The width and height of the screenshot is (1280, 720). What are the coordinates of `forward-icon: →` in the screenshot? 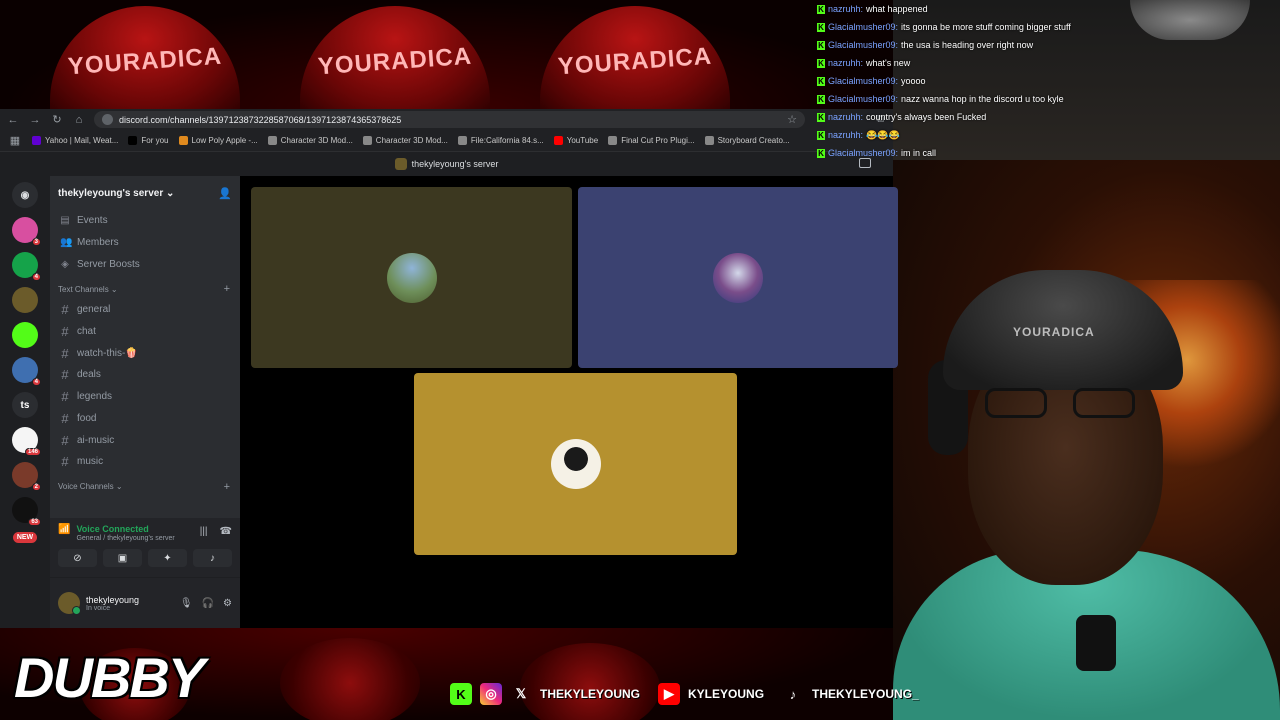 It's located at (35, 120).